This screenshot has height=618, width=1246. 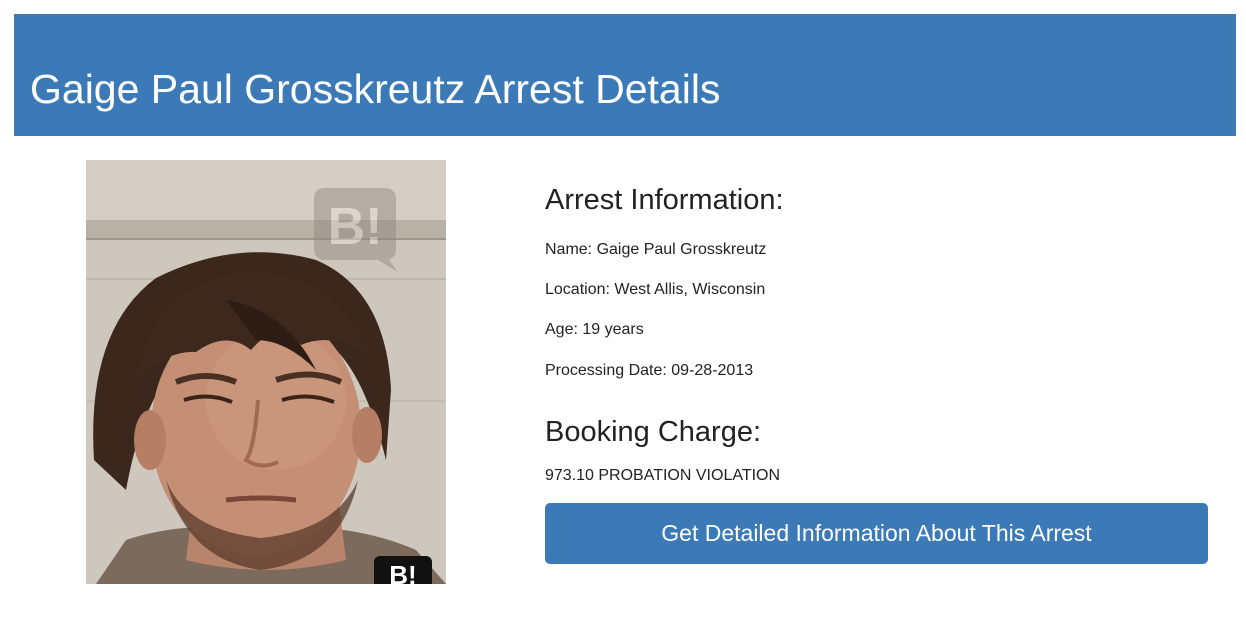 I want to click on location-field: Location: West Allis, Wisconsin, so click(x=655, y=289).